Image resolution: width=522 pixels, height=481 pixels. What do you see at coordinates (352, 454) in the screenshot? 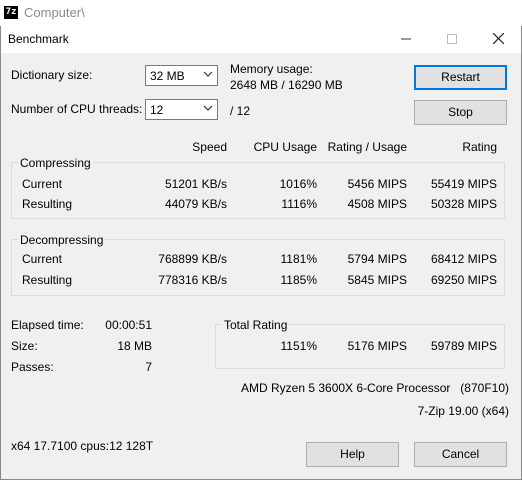
I see `help-button: Help` at bounding box center [352, 454].